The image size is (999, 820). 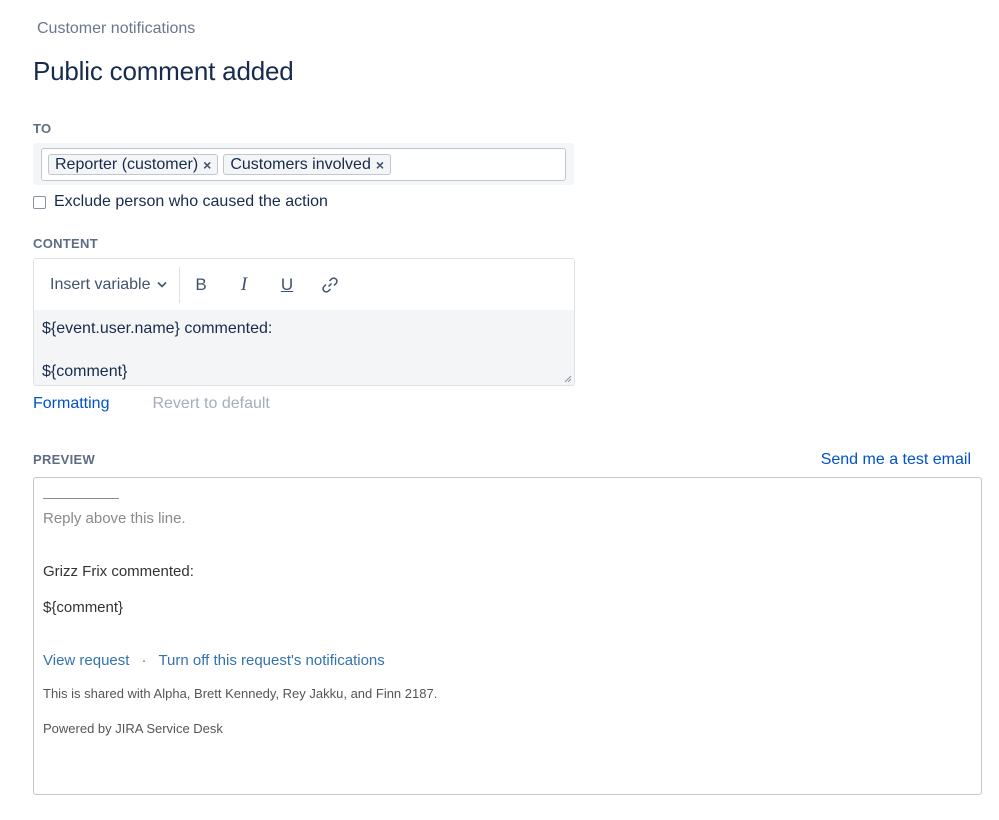 I want to click on insert-variable-label: Insert variable, so click(x=100, y=284).